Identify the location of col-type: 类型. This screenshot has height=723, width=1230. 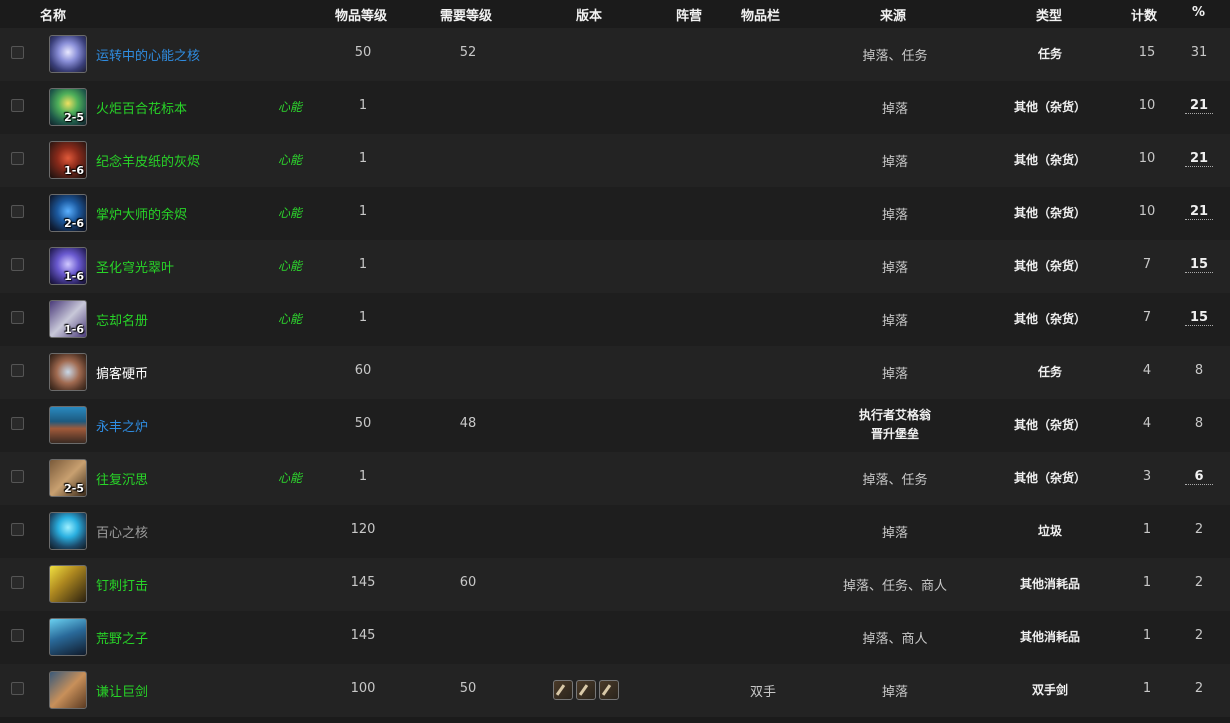
(1049, 14).